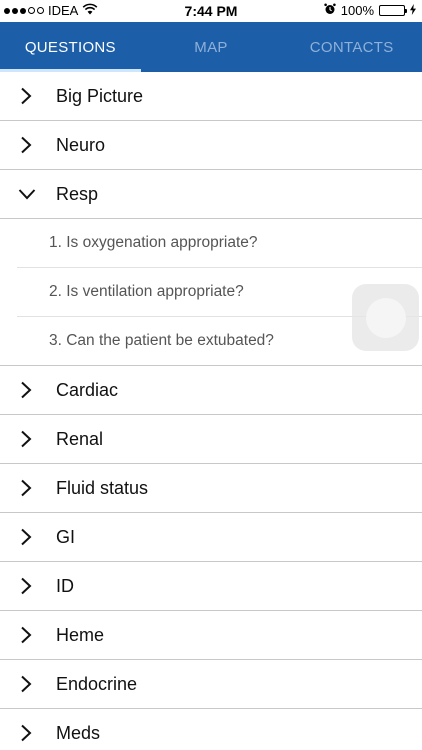 The image size is (422, 750). What do you see at coordinates (211, 537) in the screenshot?
I see `section-row-gi: GI` at bounding box center [211, 537].